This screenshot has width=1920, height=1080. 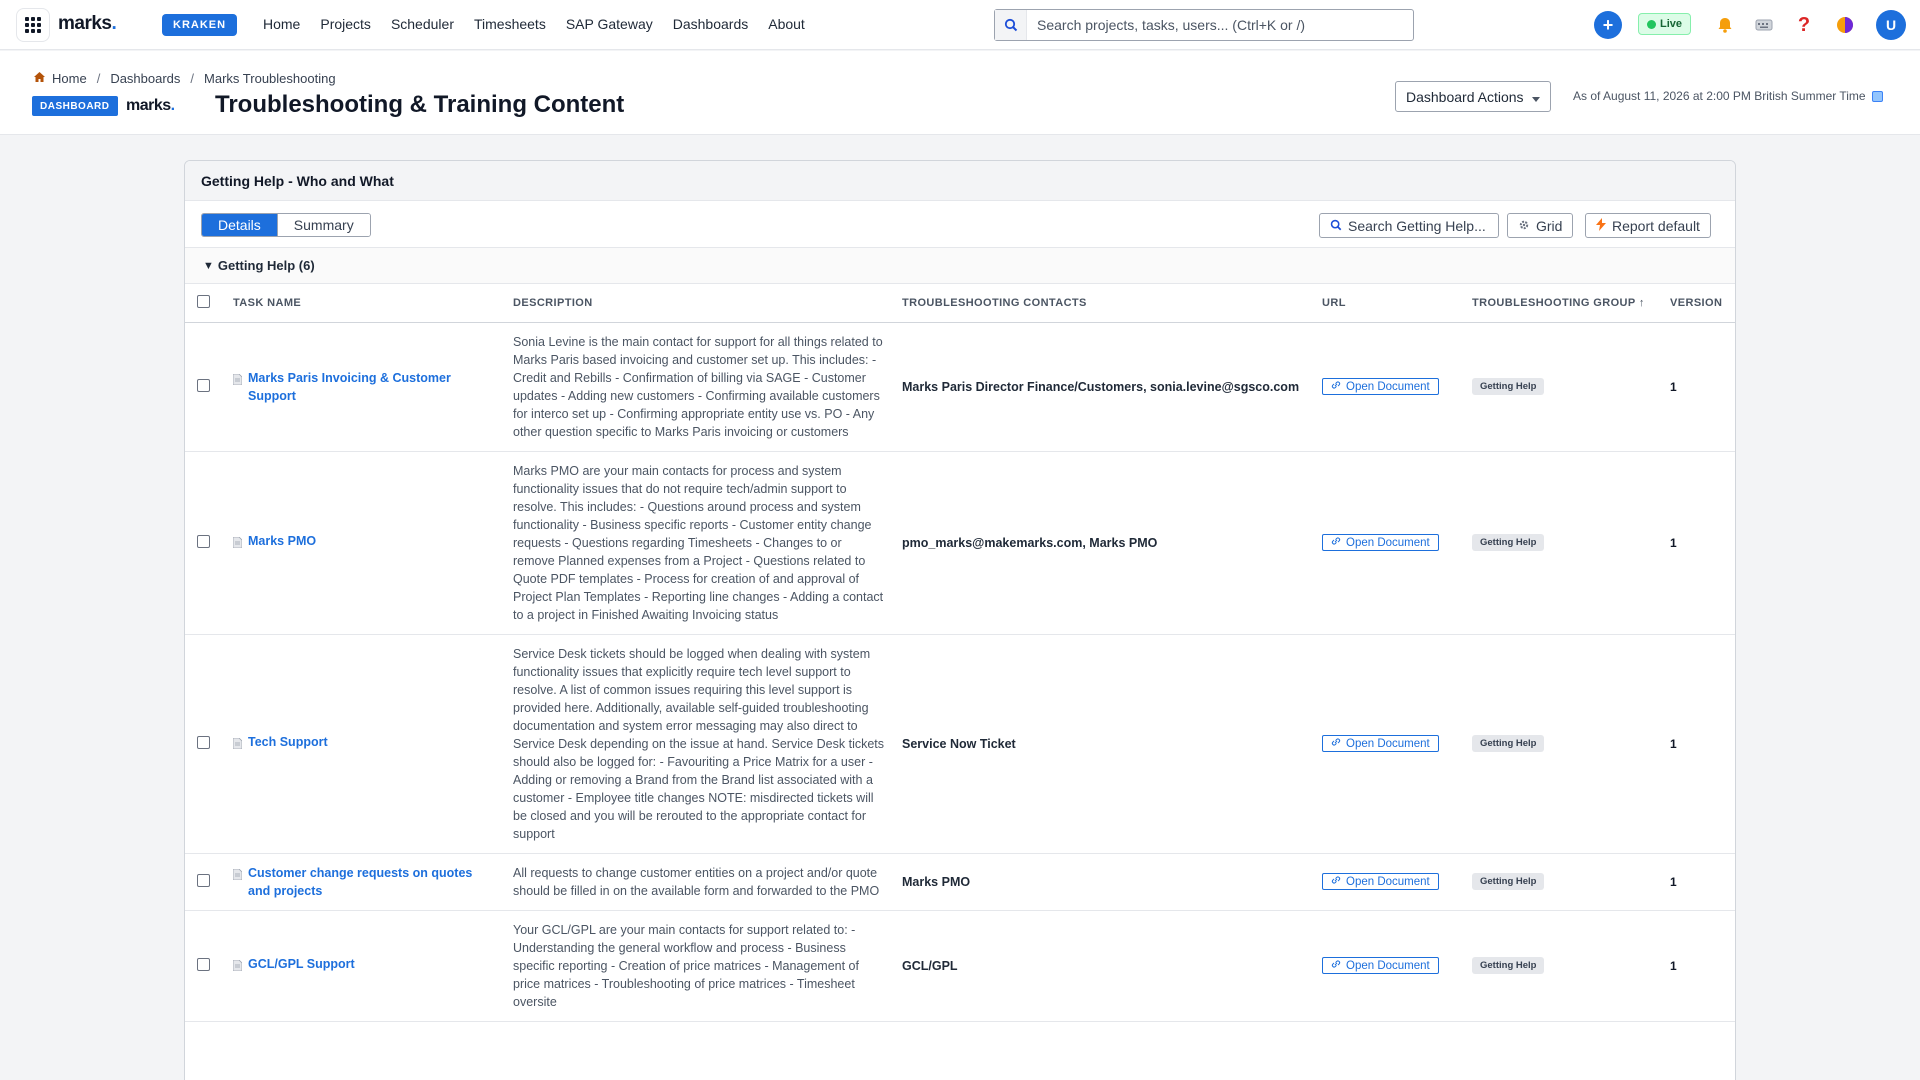 I want to click on column-header-group: TROUBLESHOOTING GROUP ↑, so click(x=1563, y=303).